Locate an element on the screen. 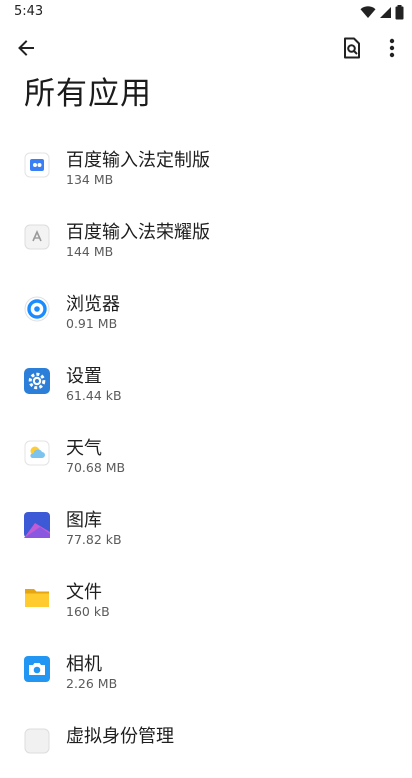 This screenshot has height=778, width=412. toolbar is located at coordinates (206, 48).